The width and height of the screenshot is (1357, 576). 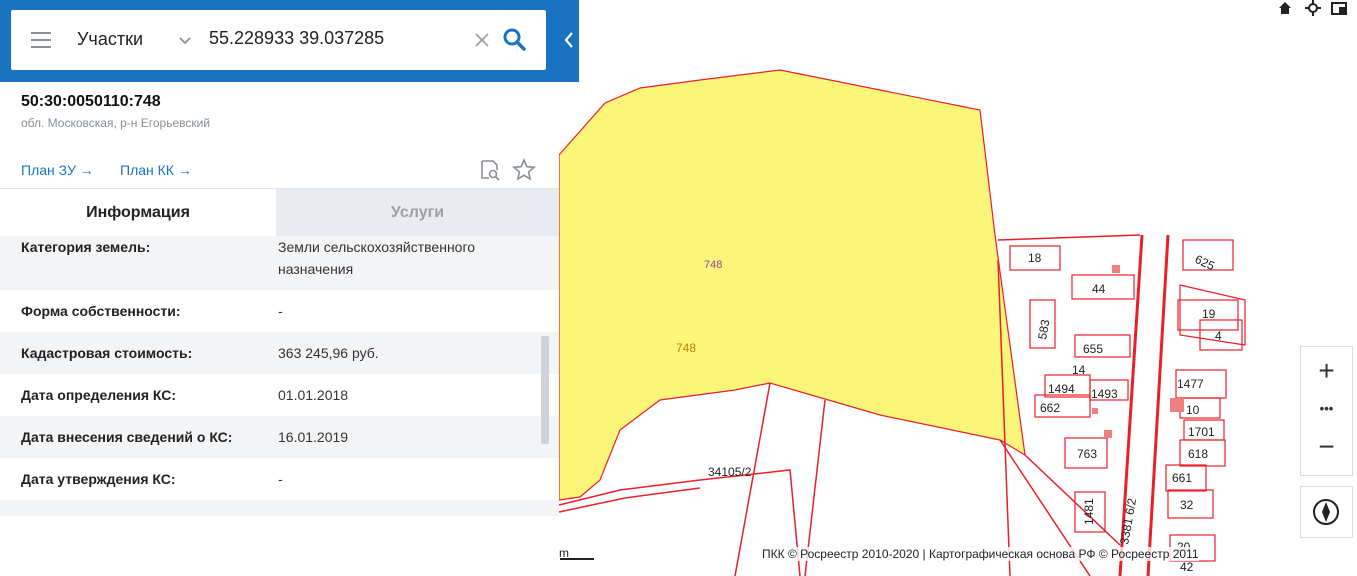 What do you see at coordinates (515, 40) in the screenshot?
I see `search-icon` at bounding box center [515, 40].